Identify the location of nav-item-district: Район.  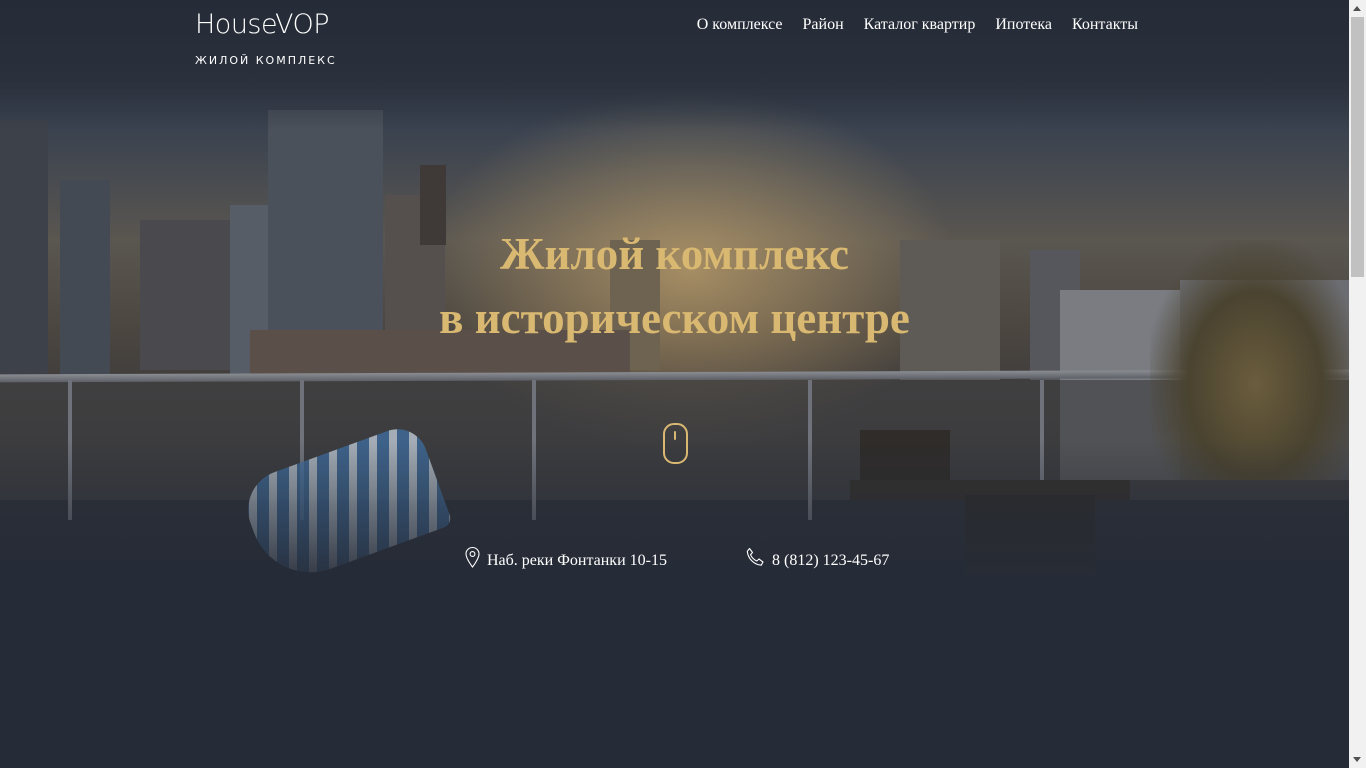
(823, 25).